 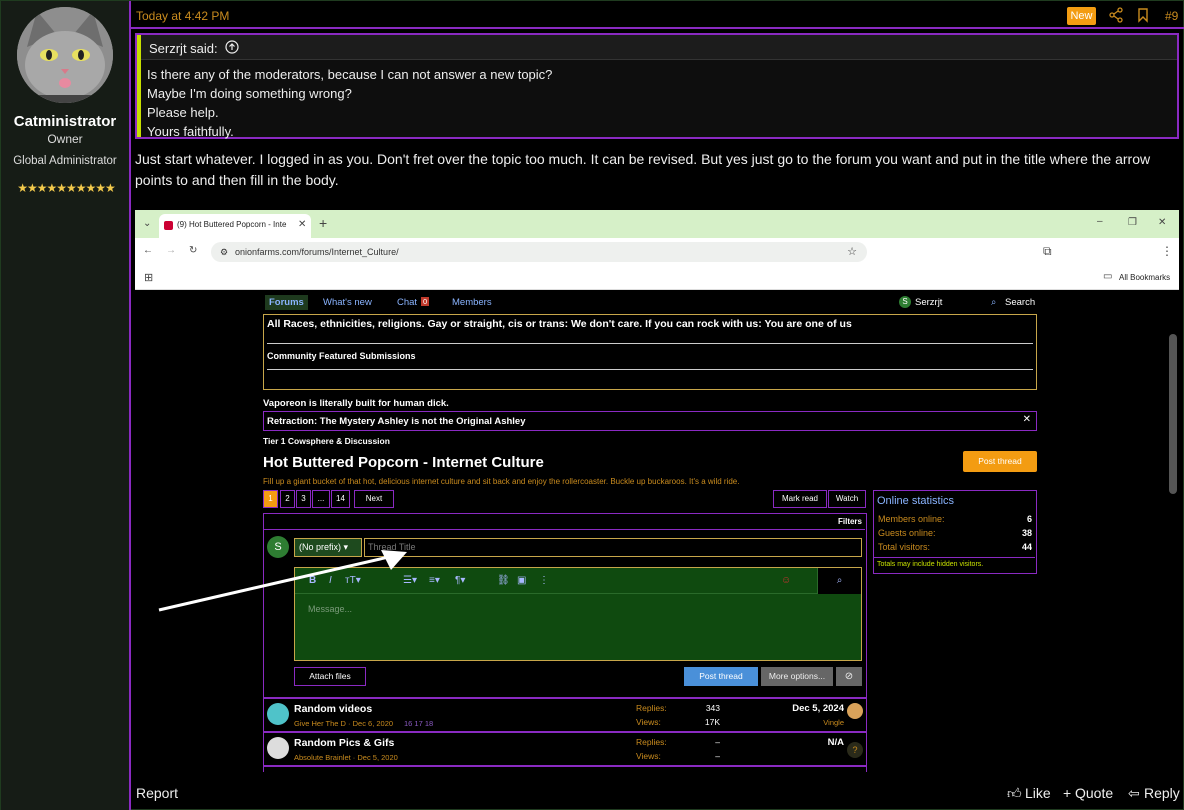 What do you see at coordinates (287, 499) in the screenshot?
I see `page-2: 2` at bounding box center [287, 499].